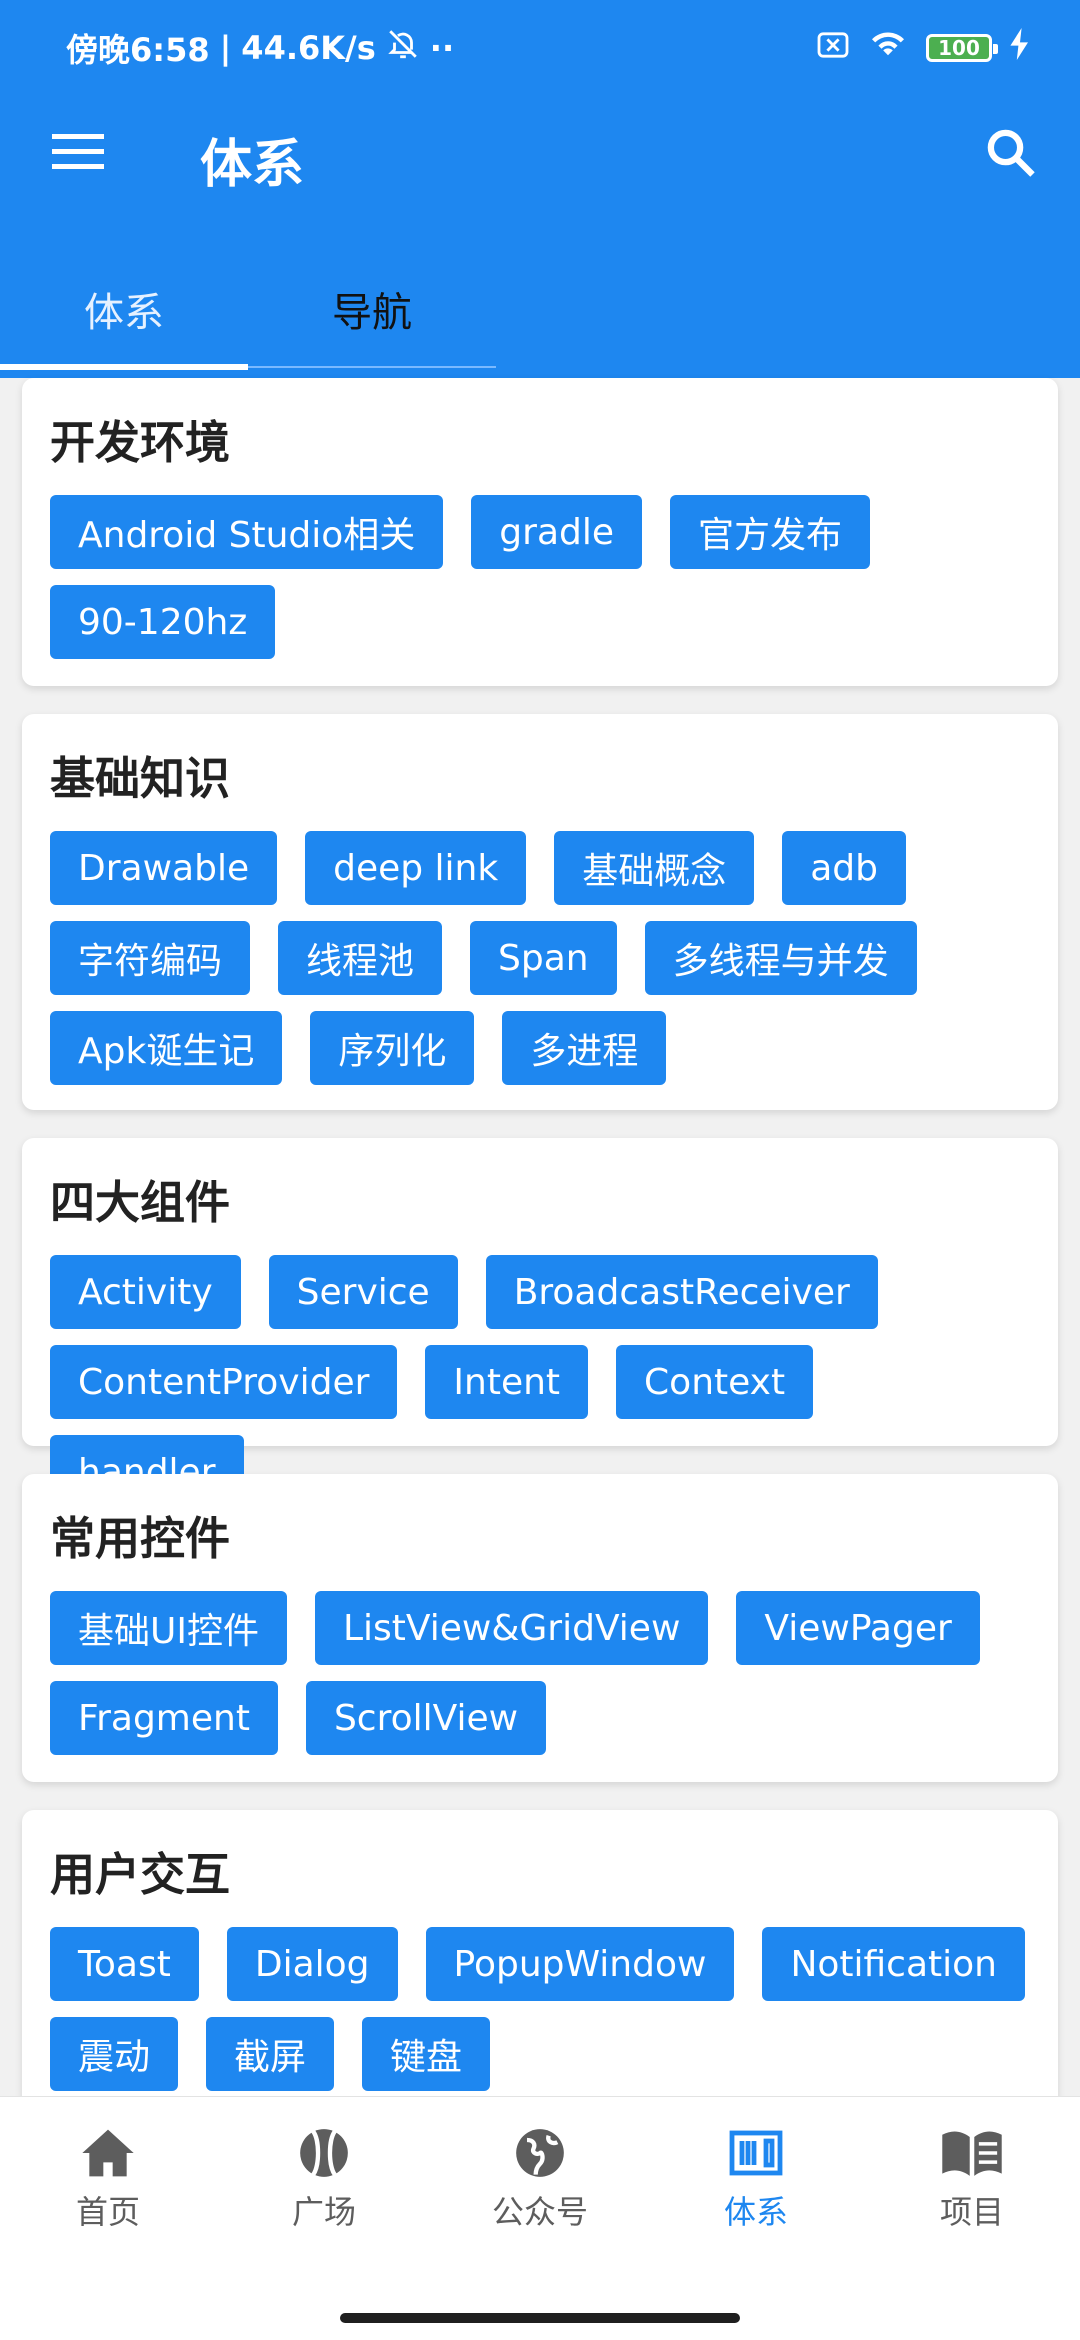 This screenshot has height=2340, width=1080. I want to click on book-icon, so click(972, 2153).